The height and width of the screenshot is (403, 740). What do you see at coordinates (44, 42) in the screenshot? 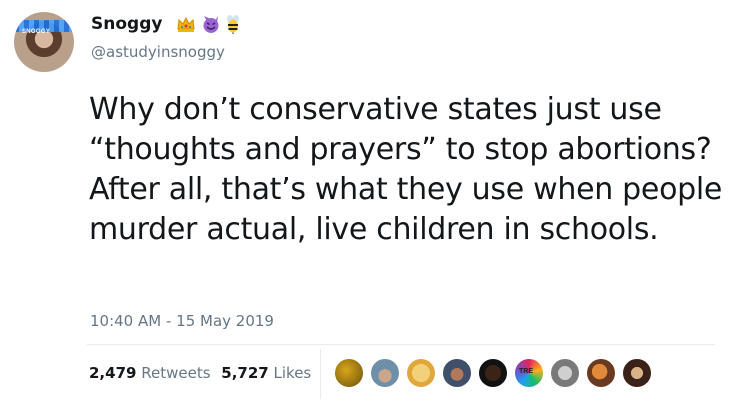
I see `user-avatar: SNOGGY` at bounding box center [44, 42].